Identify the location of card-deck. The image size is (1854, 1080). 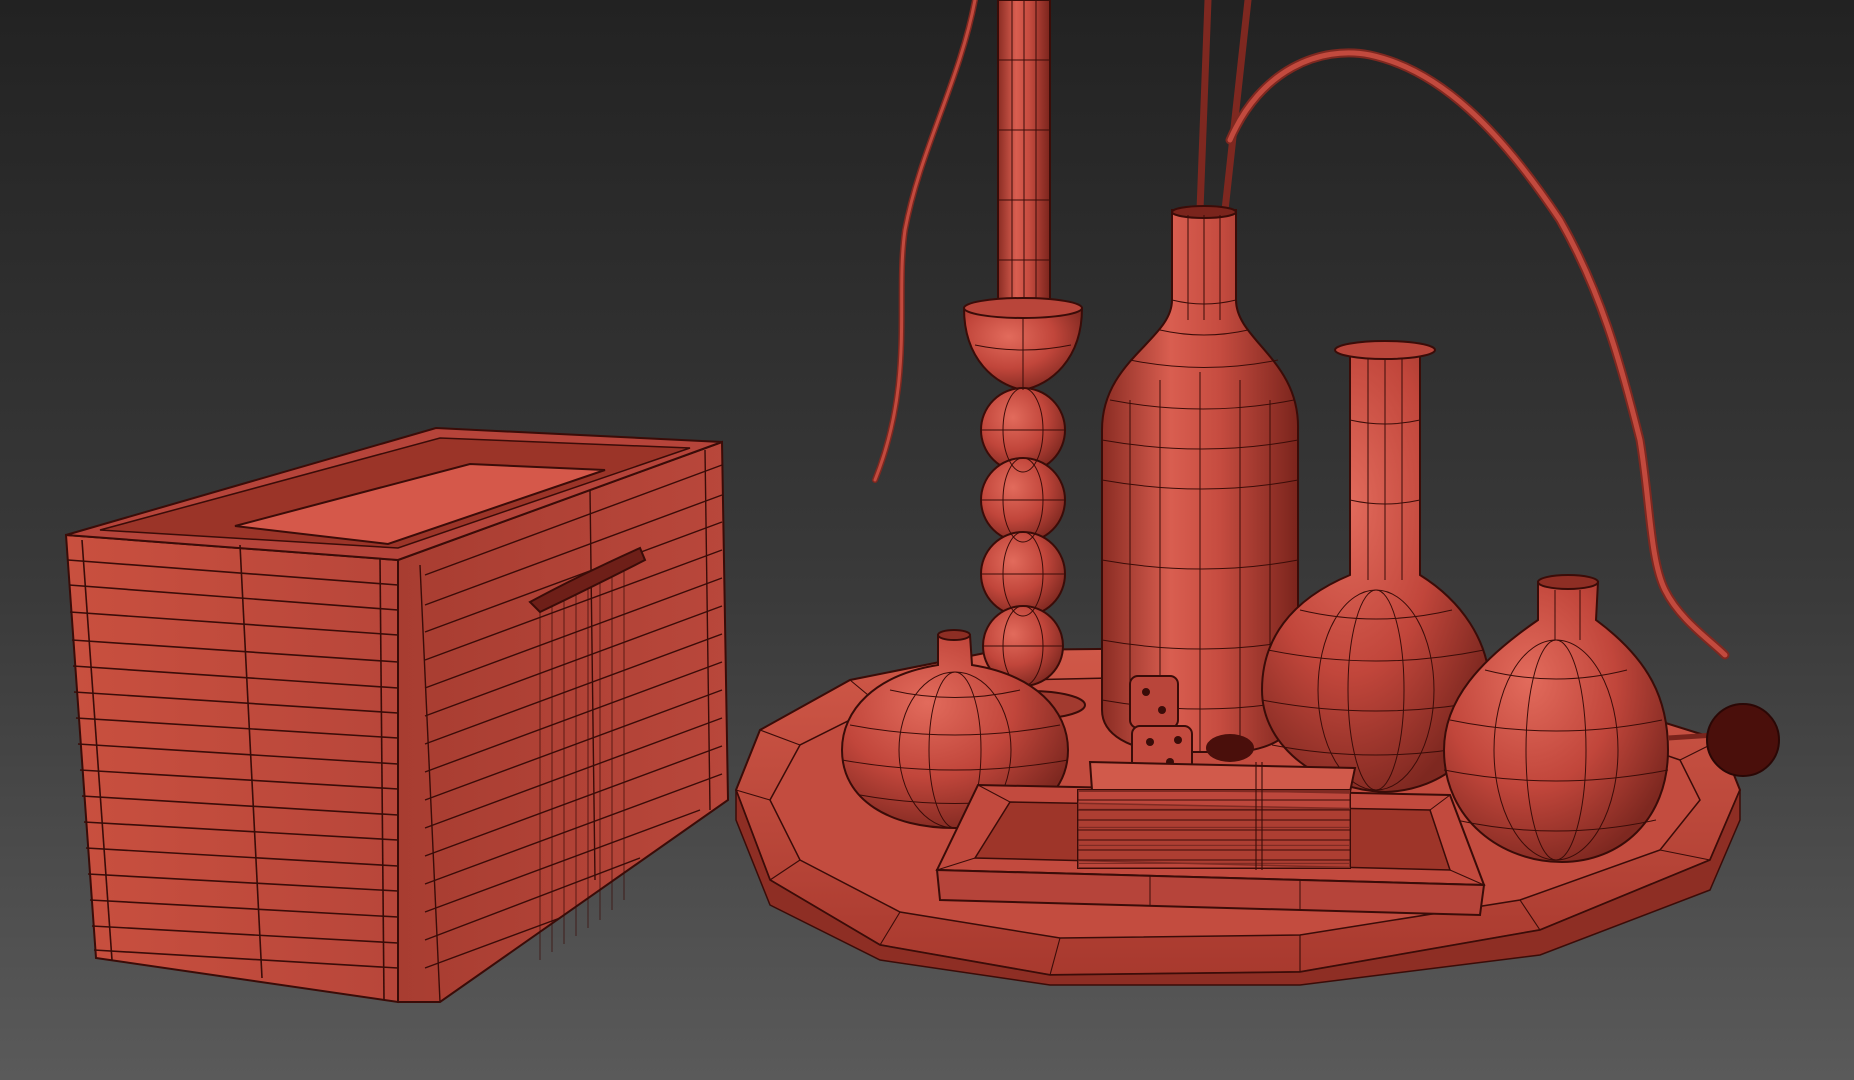
(1217, 815).